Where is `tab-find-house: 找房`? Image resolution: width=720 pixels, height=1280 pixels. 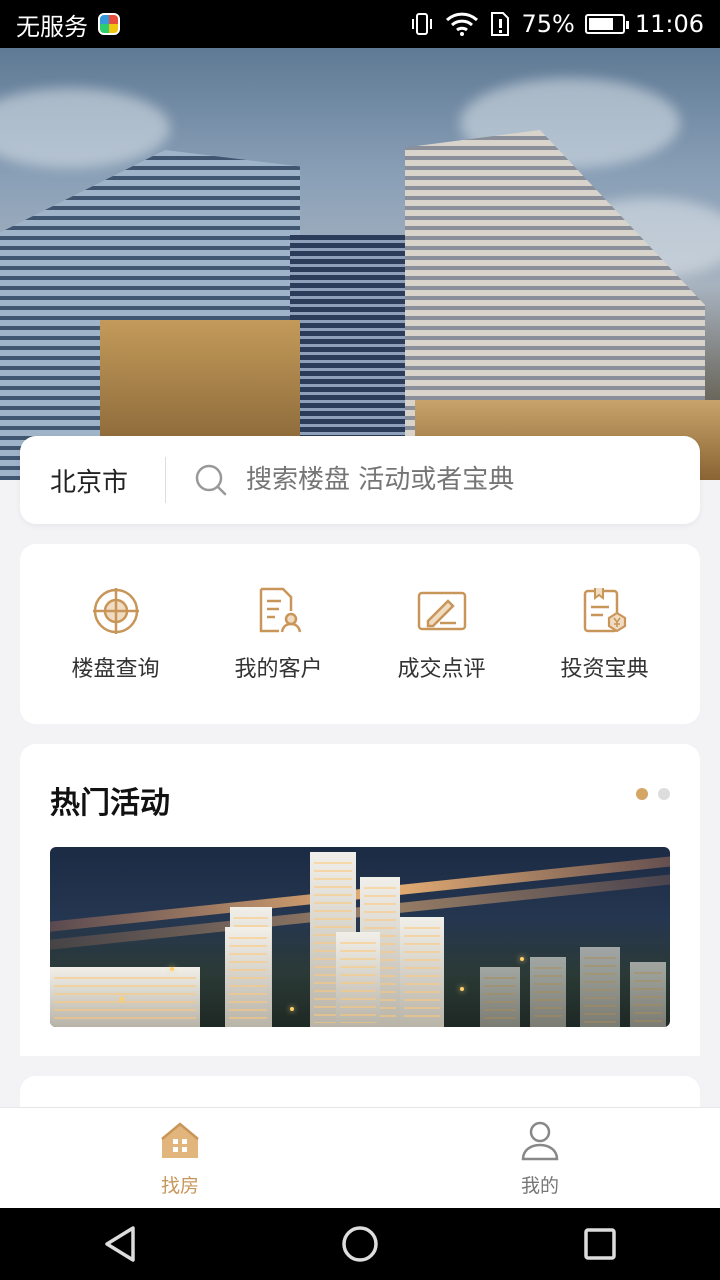
tab-find-house: 找房 is located at coordinates (180, 1158).